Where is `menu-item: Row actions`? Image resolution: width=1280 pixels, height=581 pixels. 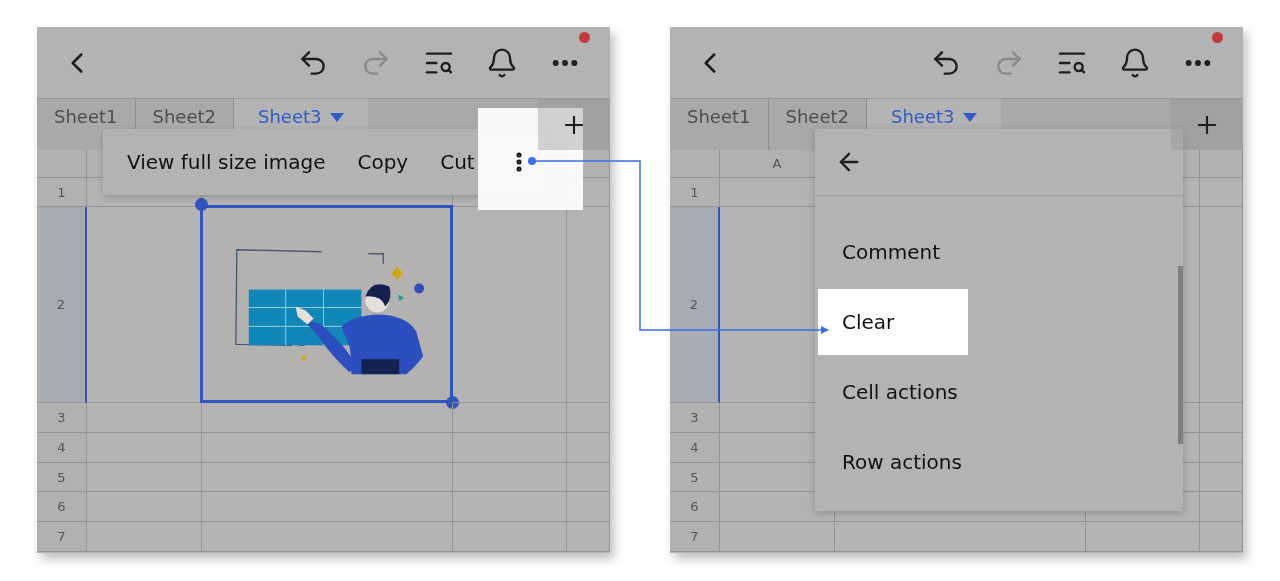
menu-item: Row actions is located at coordinates (893, 462).